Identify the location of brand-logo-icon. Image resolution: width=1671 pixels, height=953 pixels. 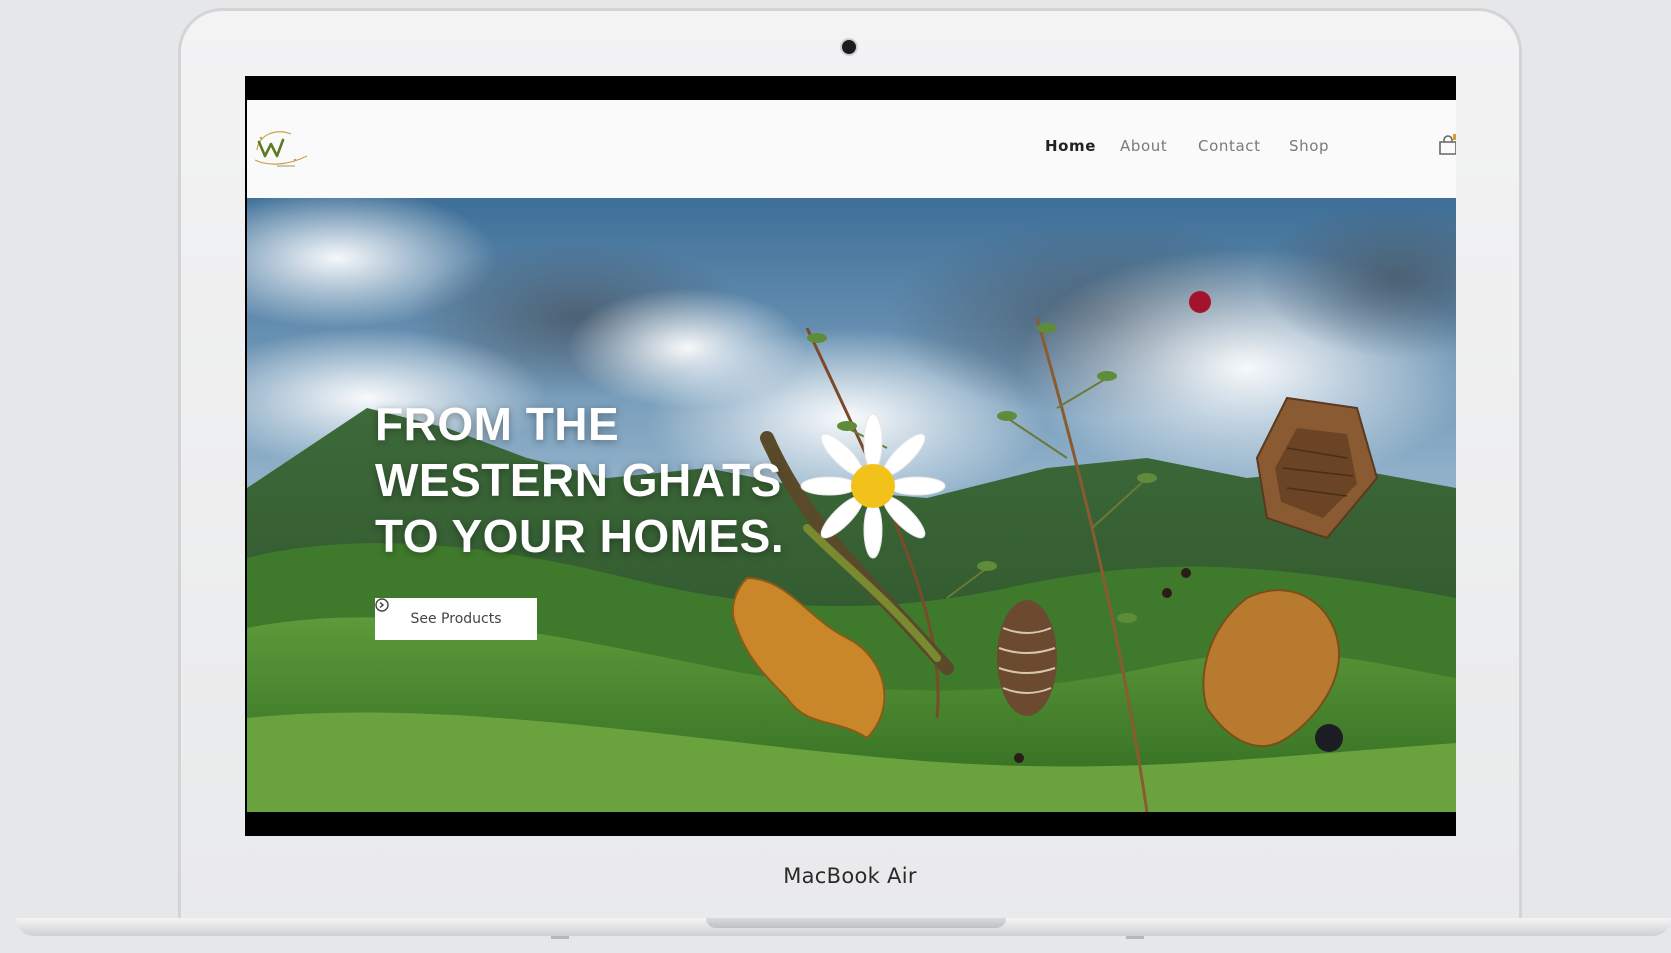
(282, 148).